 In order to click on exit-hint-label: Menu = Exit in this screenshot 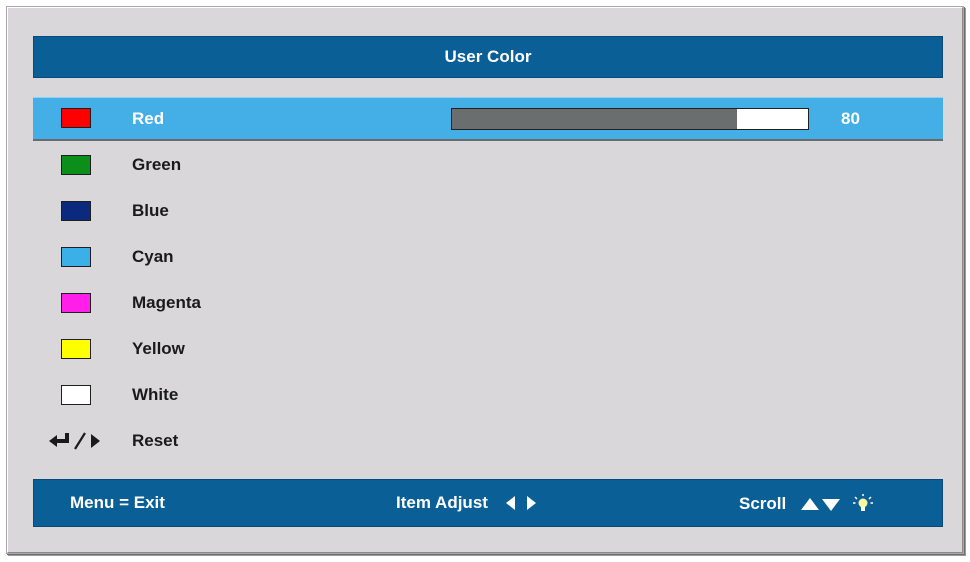, I will do `click(117, 502)`.